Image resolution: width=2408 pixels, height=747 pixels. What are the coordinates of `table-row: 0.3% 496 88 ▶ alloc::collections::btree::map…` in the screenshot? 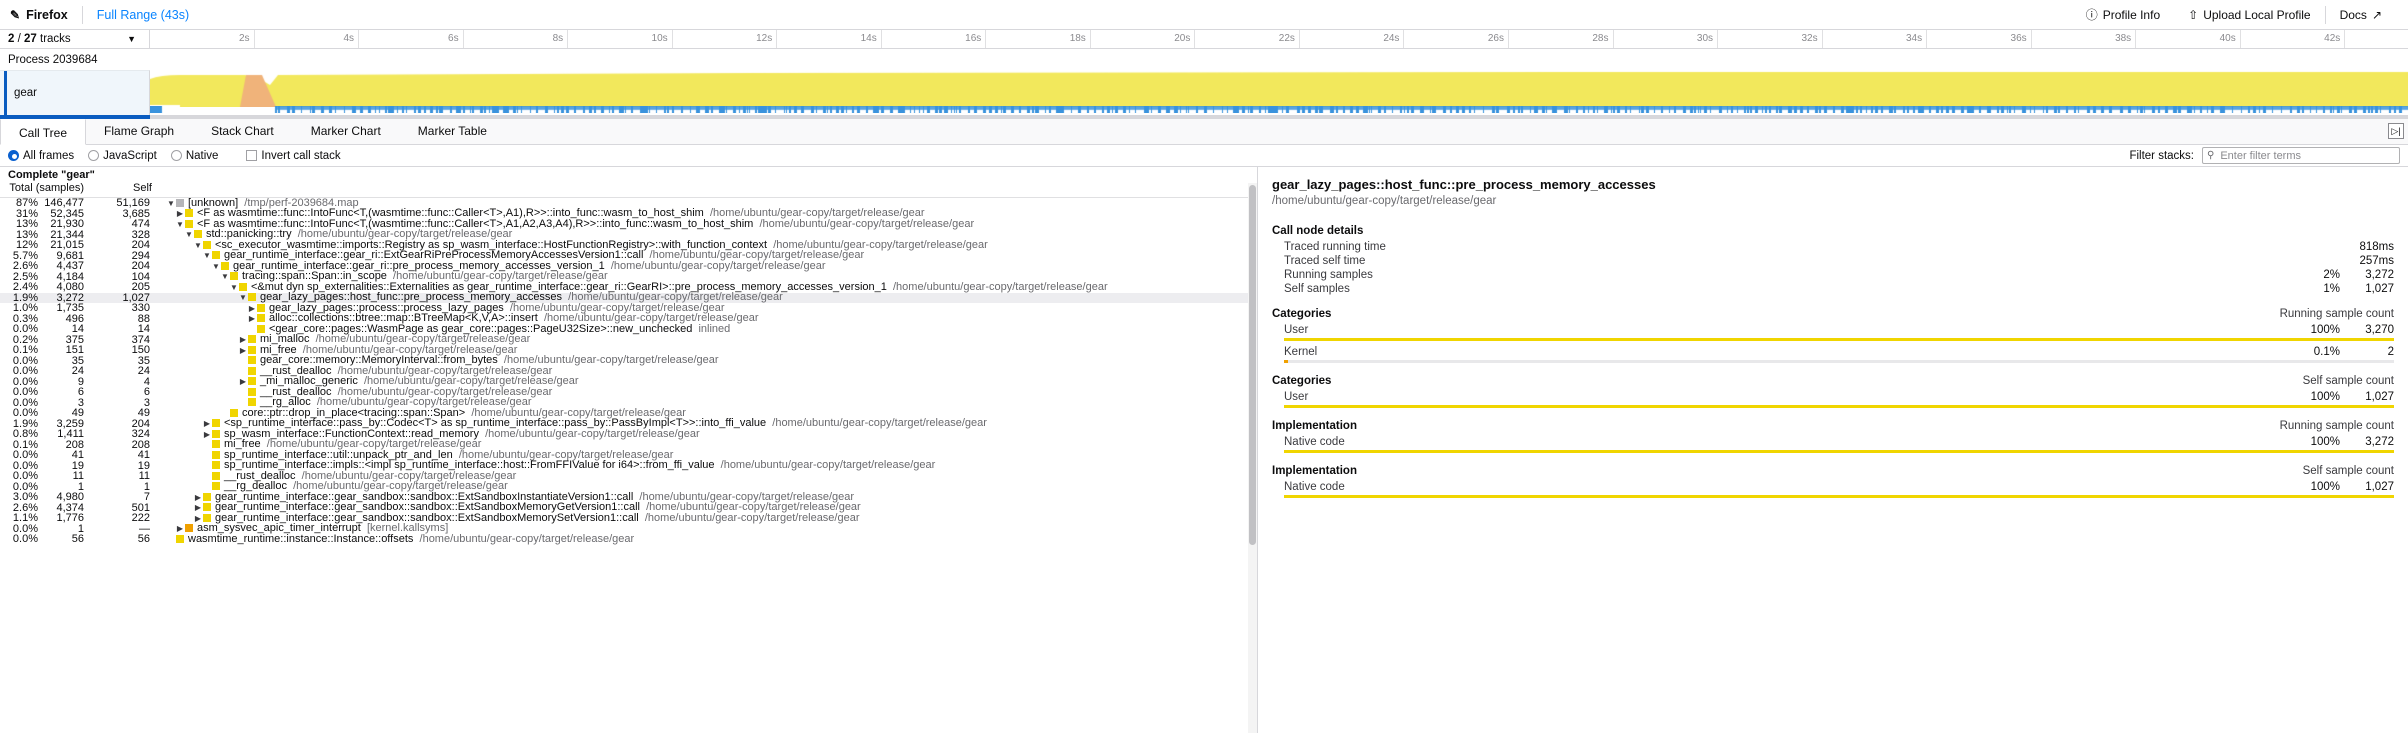 It's located at (628, 319).